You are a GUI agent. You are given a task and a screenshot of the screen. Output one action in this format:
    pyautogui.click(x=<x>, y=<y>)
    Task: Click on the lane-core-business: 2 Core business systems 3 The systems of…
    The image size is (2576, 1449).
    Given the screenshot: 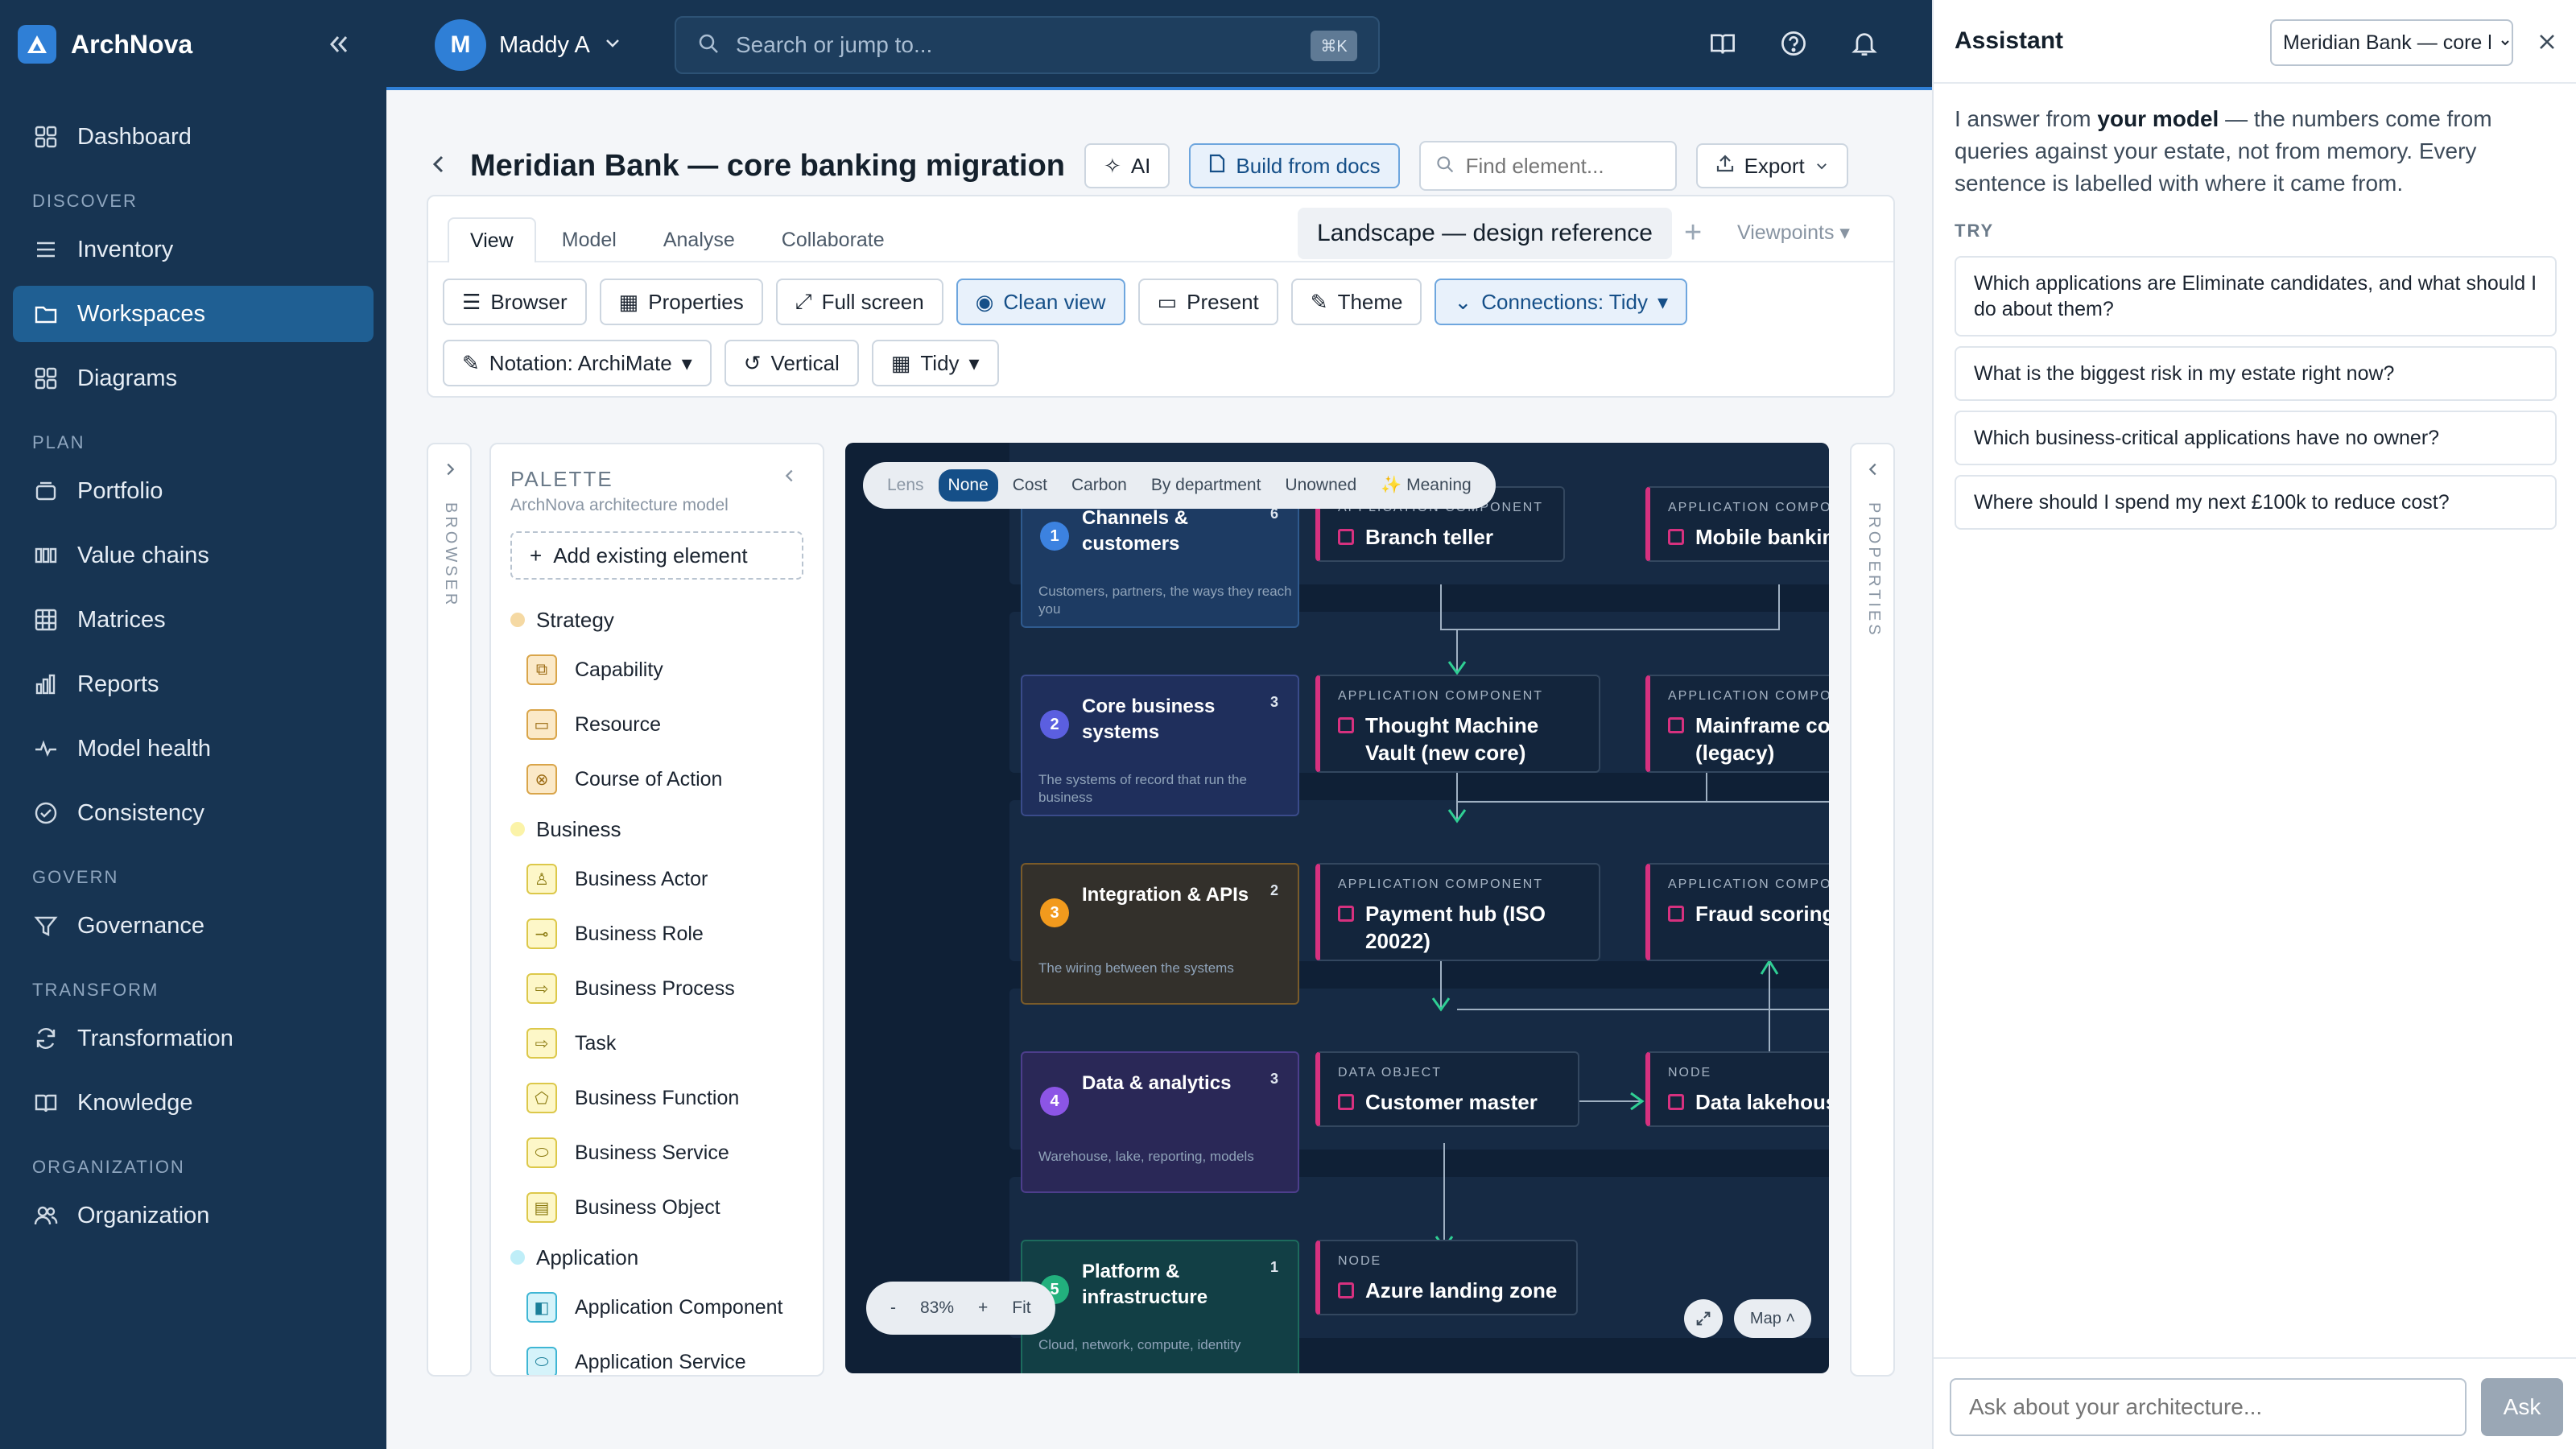 What is the action you would take?
    pyautogui.click(x=1160, y=745)
    